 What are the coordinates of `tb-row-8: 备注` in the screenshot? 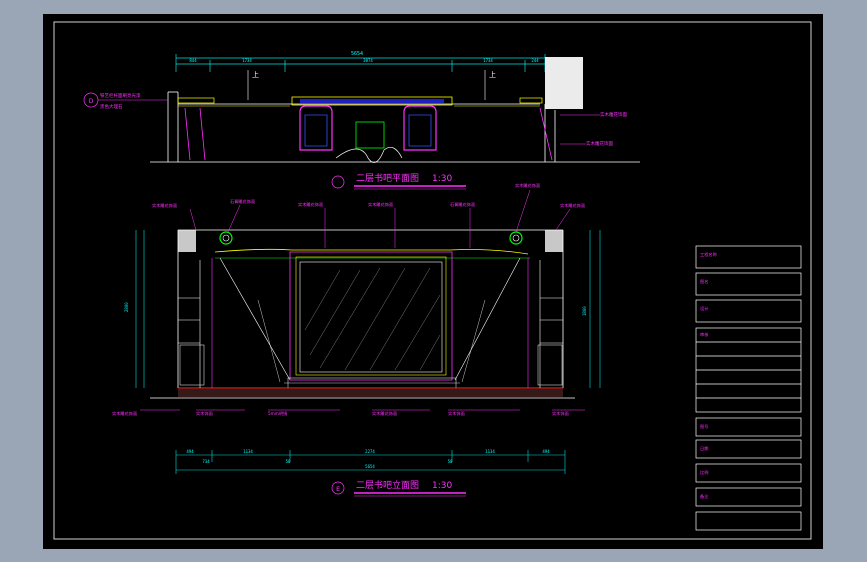 It's located at (704, 496).